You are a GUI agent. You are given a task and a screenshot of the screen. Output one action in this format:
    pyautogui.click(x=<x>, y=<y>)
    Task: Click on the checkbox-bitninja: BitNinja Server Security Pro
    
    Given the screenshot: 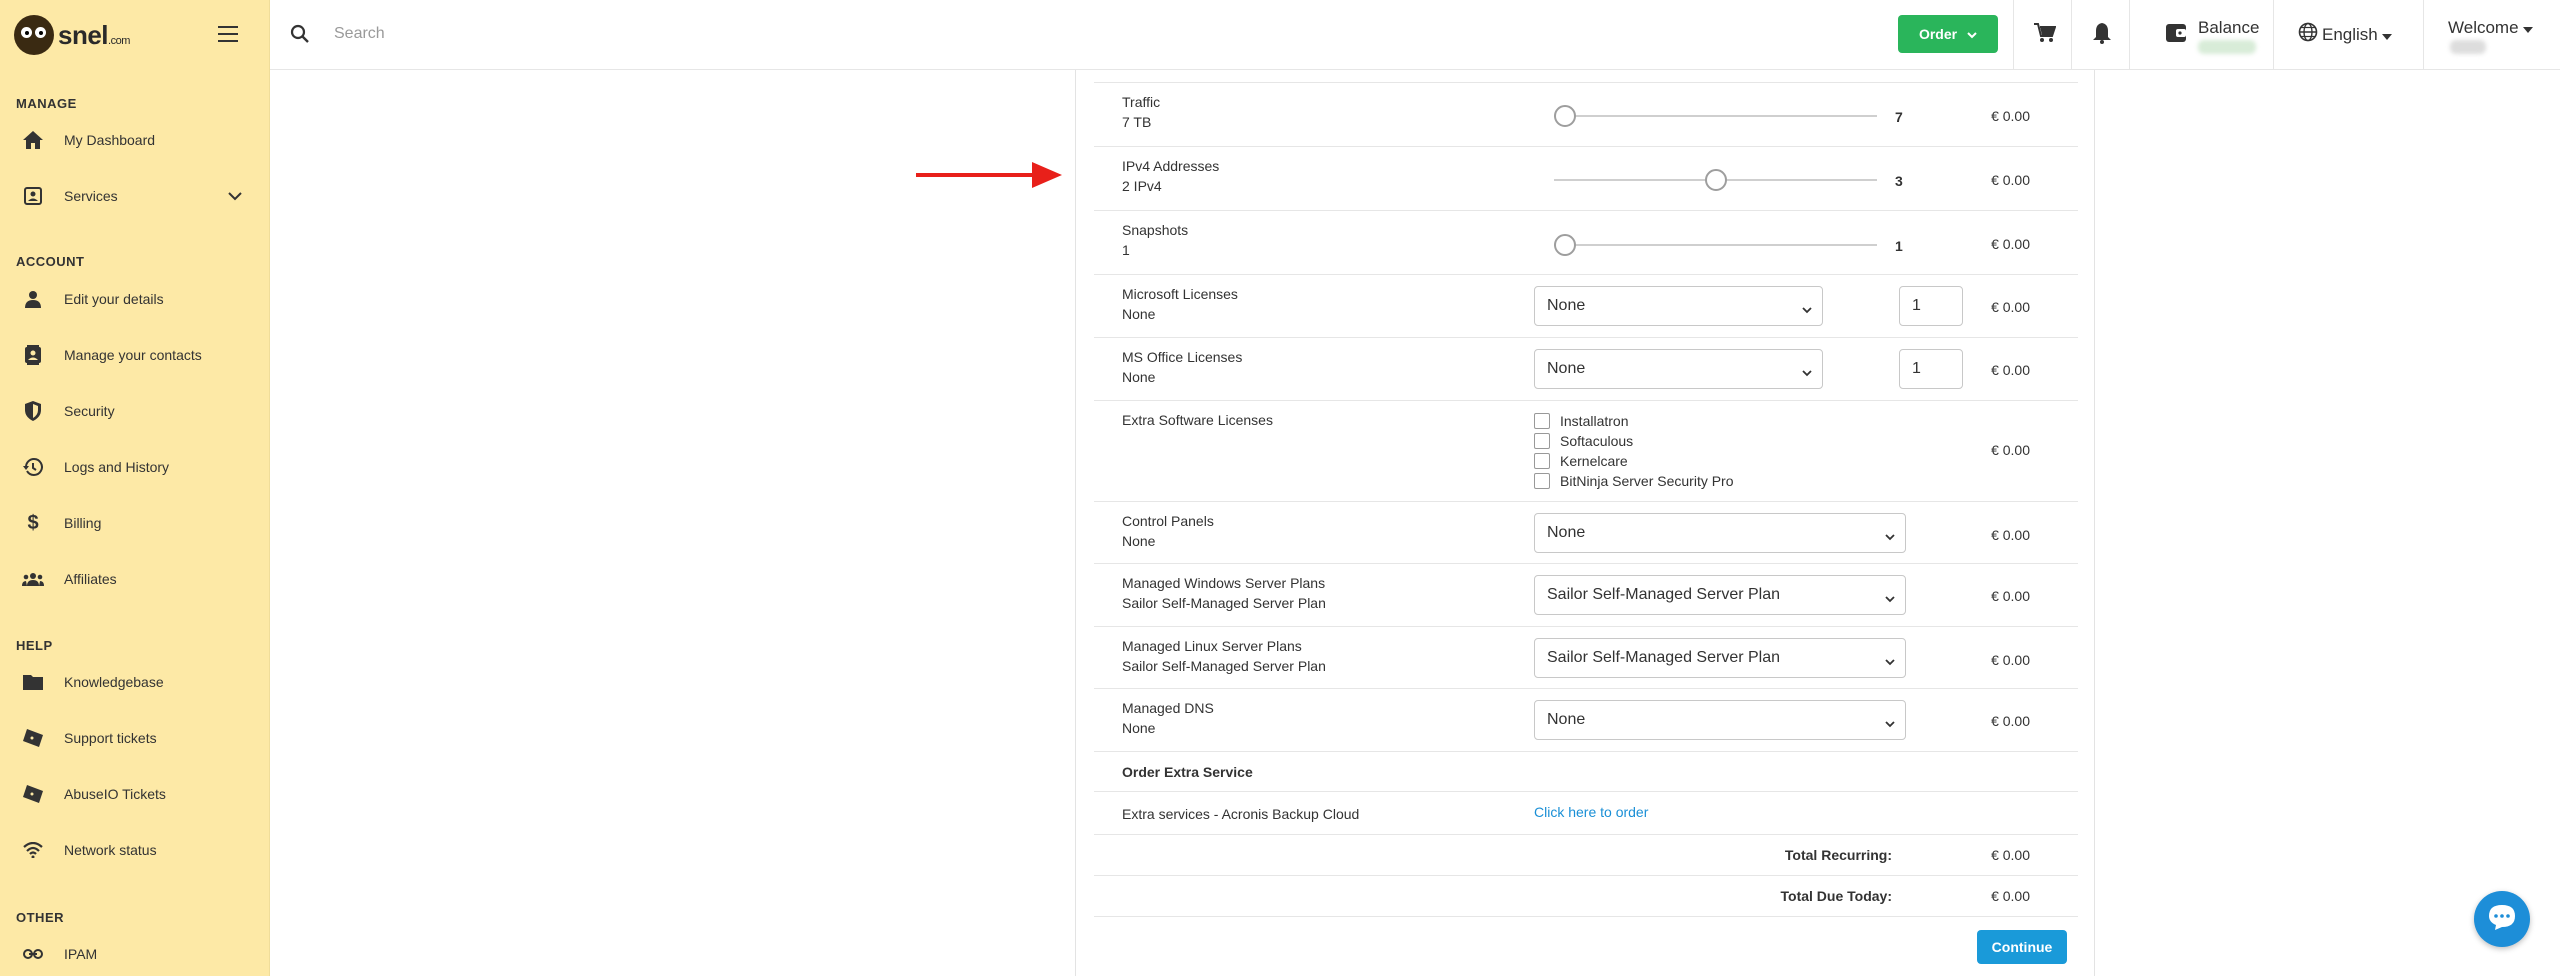 What is the action you would take?
    pyautogui.click(x=1634, y=481)
    